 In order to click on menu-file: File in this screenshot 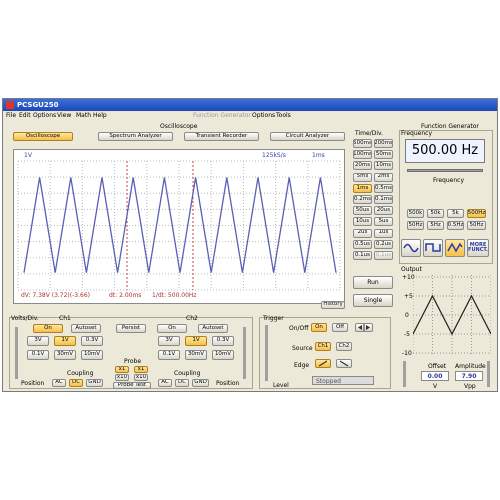, I will do `click(11, 116)`.